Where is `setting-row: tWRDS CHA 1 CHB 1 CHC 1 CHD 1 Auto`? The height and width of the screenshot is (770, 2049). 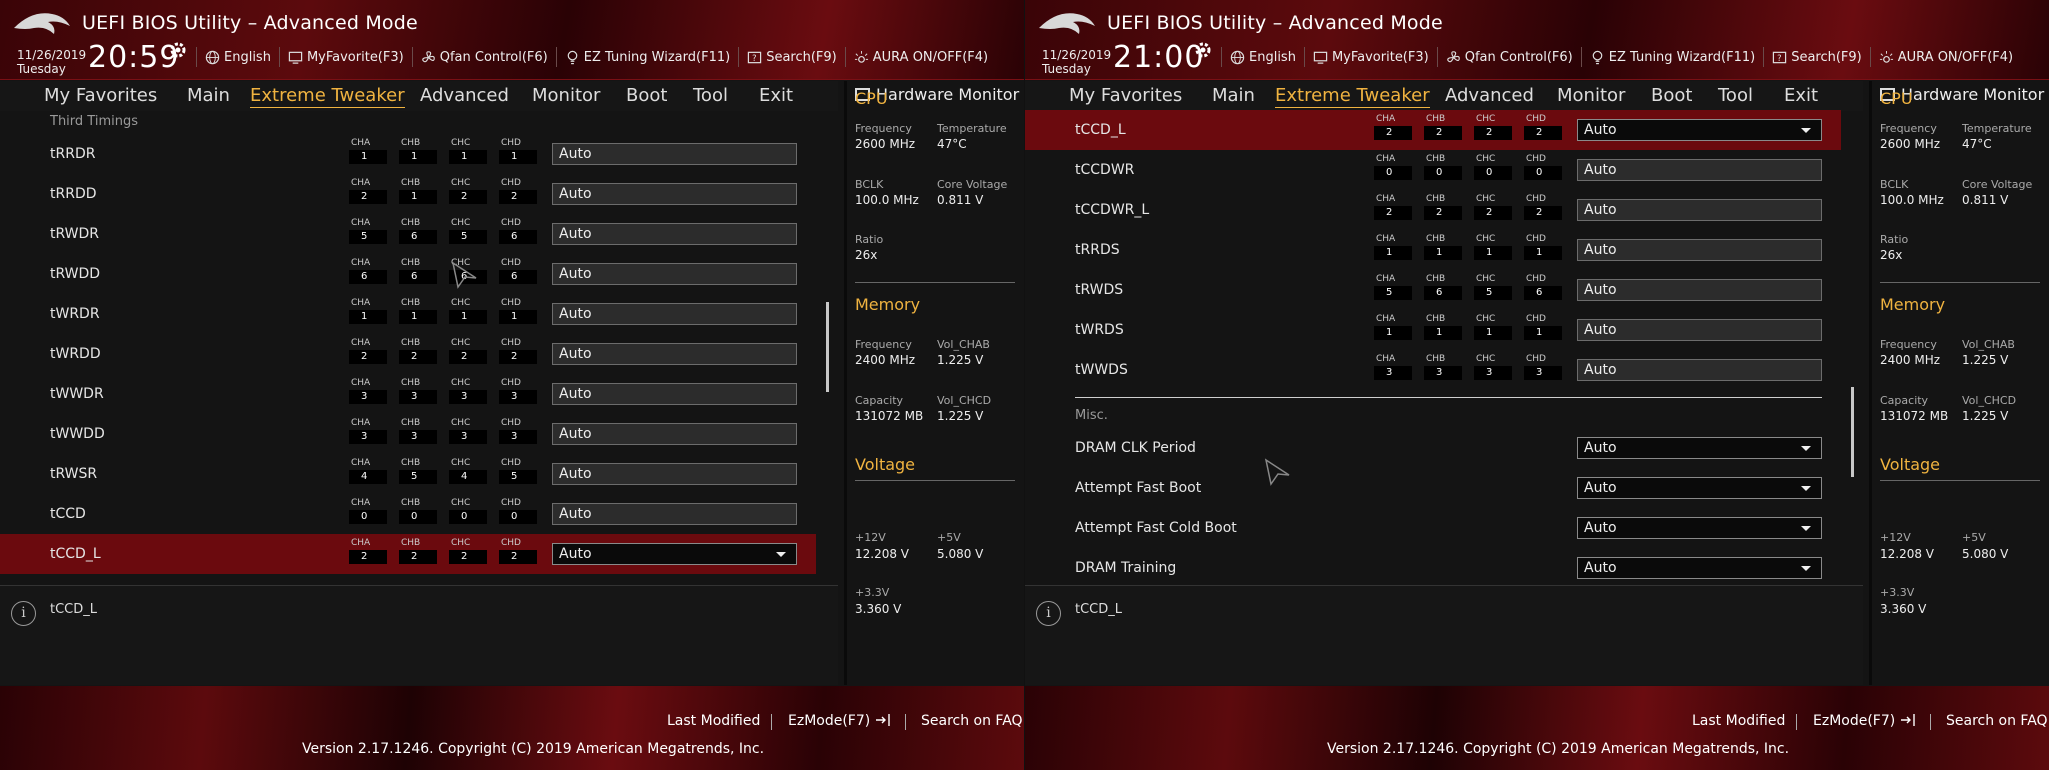 setting-row: tWRDS CHA 1 CHB 1 CHC 1 CHD 1 Auto is located at coordinates (1433, 330).